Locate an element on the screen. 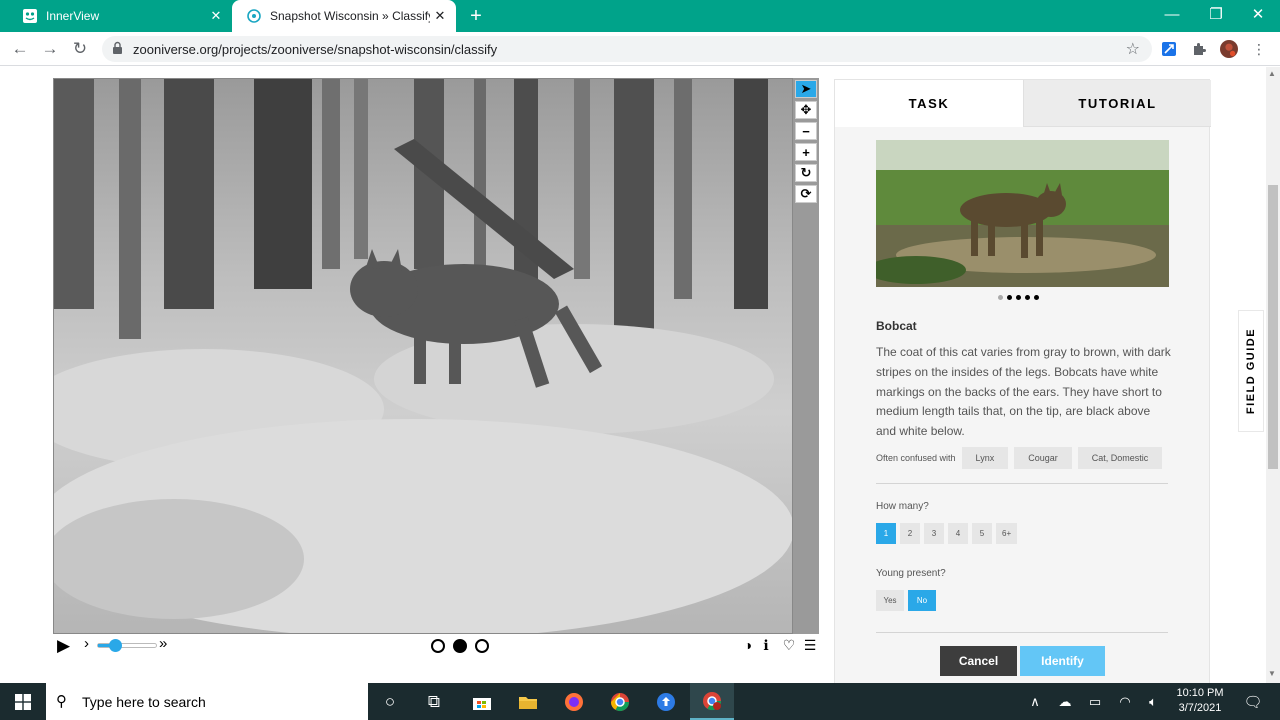 The image size is (1280, 720). favorite-heart-icon: ♡ is located at coordinates (789, 645).